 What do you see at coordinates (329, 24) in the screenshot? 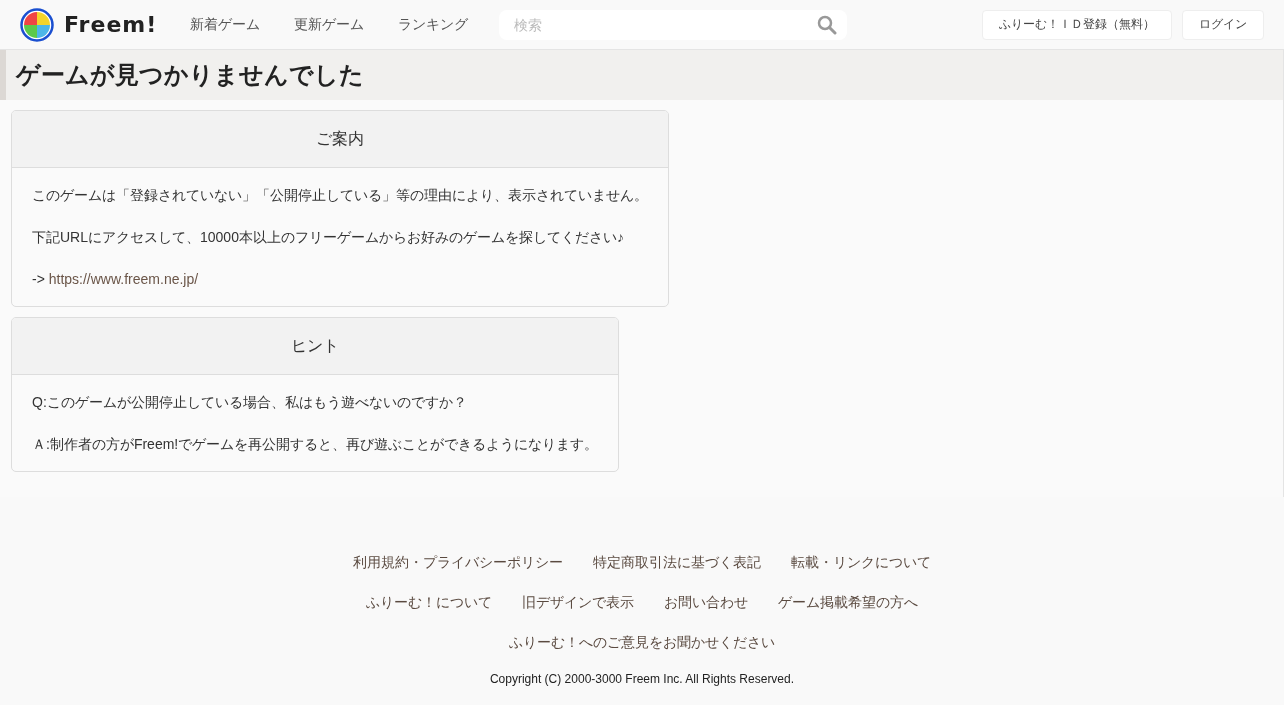
I see `nav-link: 更新ゲーム` at bounding box center [329, 24].